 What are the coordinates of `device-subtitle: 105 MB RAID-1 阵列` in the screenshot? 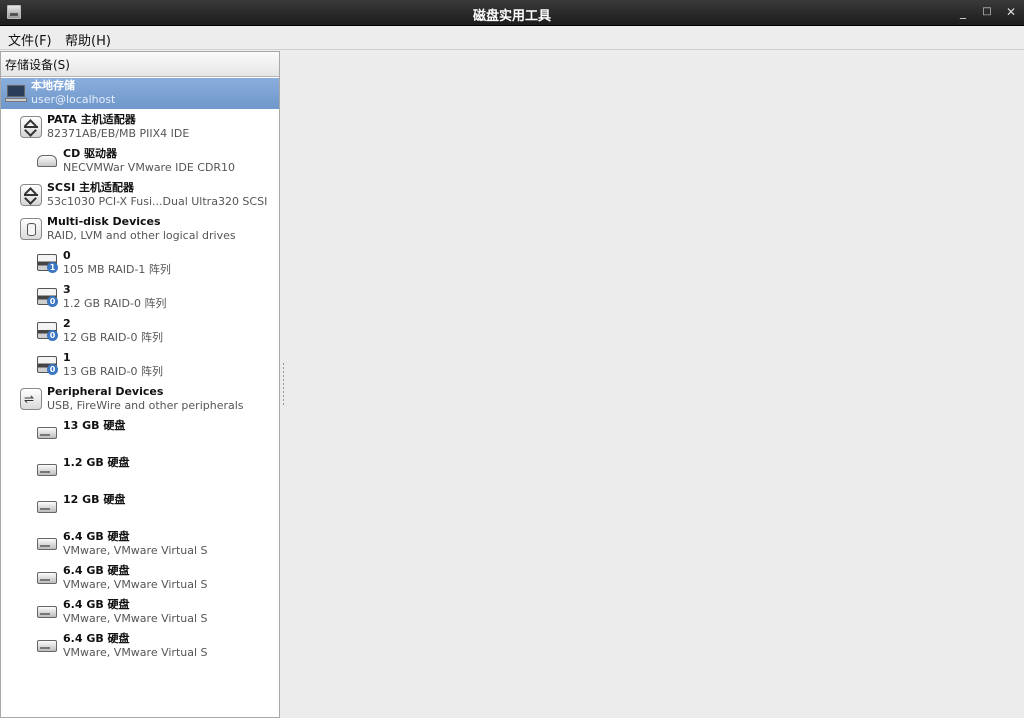 It's located at (117, 269).